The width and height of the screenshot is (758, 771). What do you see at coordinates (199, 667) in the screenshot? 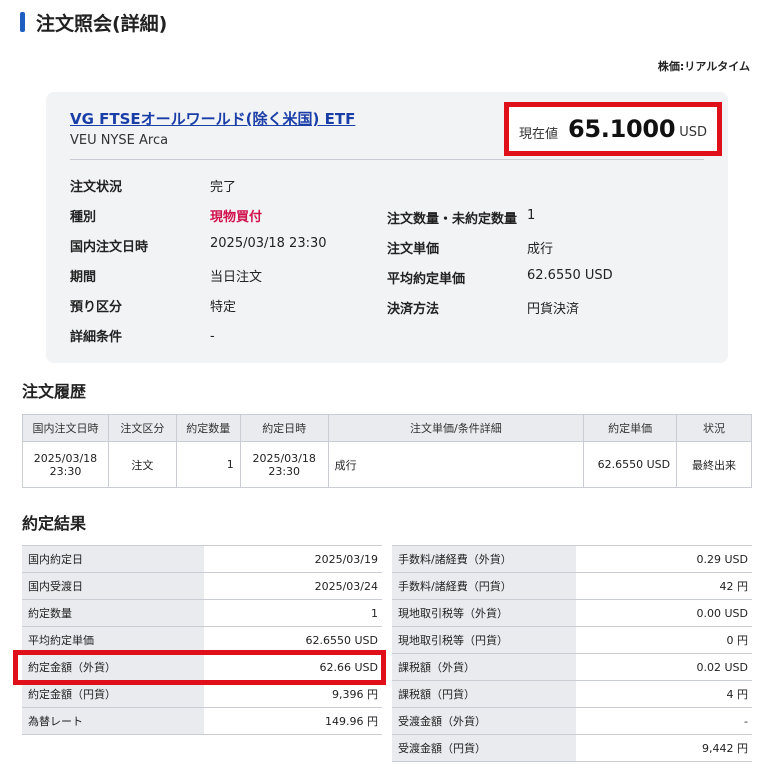
I see `exec-amount-highlight-box` at bounding box center [199, 667].